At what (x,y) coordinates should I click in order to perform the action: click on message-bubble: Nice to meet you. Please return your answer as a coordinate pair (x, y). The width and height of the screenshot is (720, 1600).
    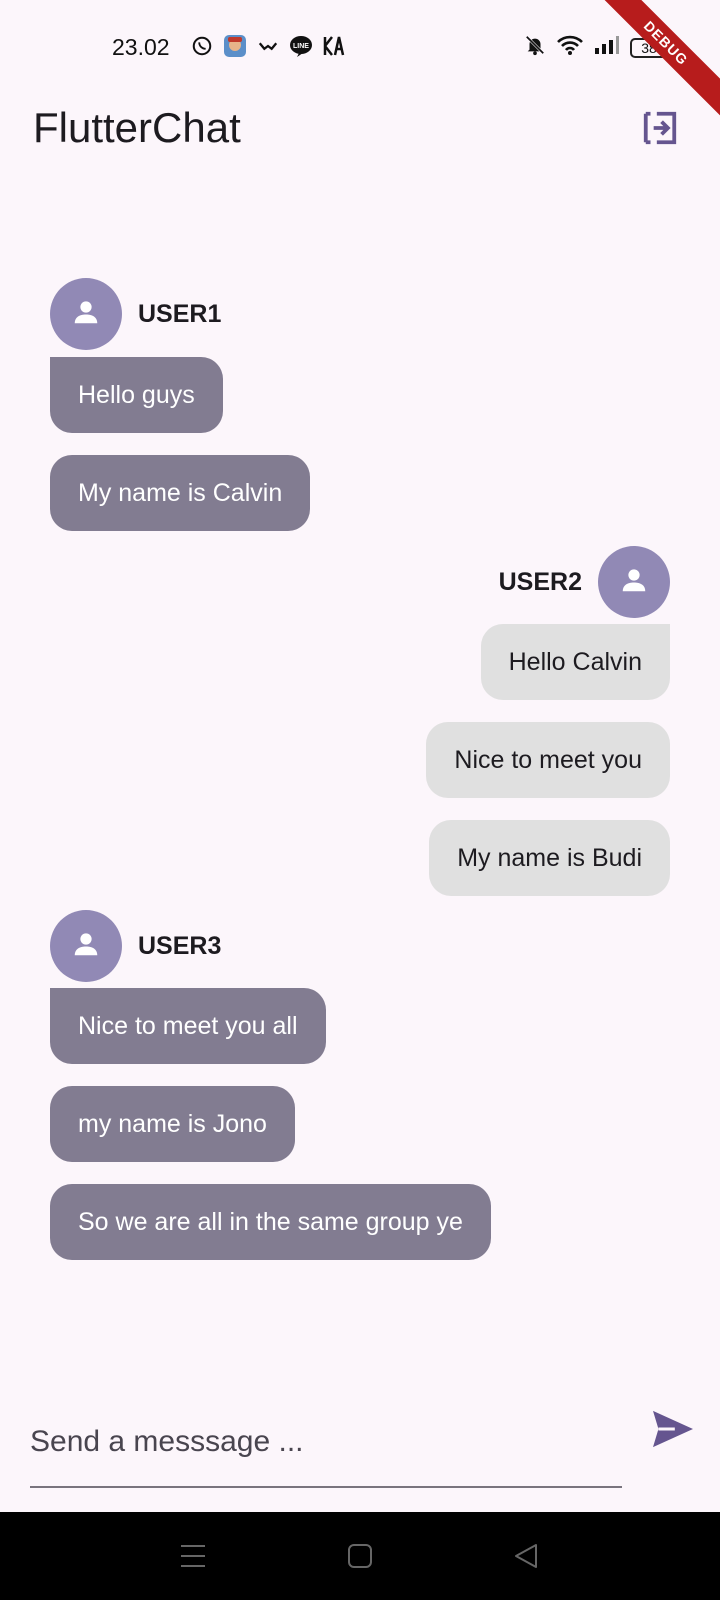
    Looking at the image, I should click on (548, 760).